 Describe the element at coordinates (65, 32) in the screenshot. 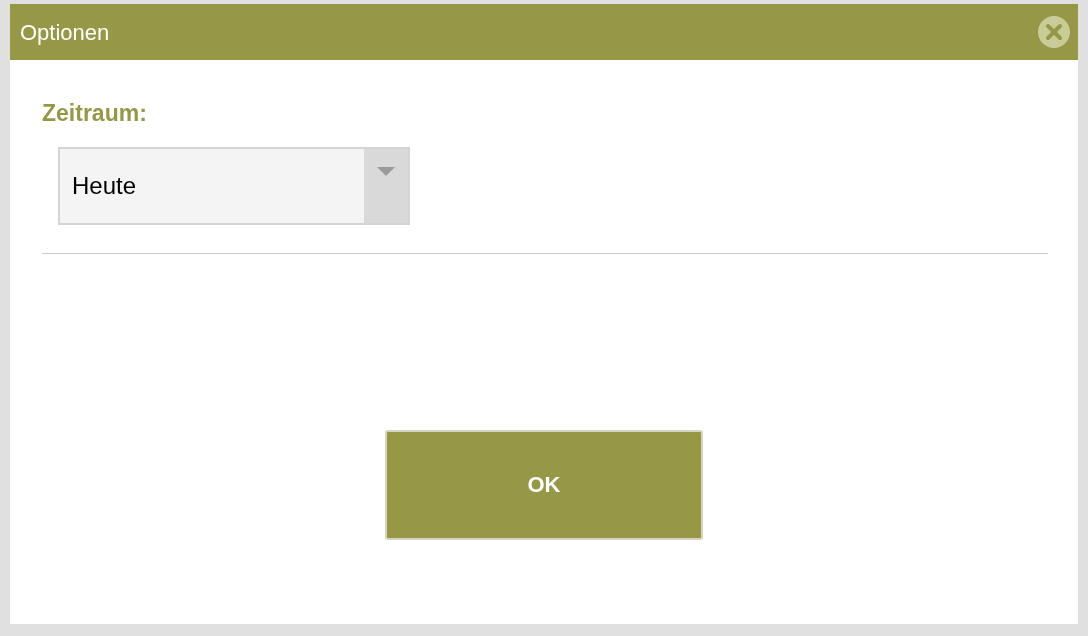

I see `window-title: Optionen` at that location.